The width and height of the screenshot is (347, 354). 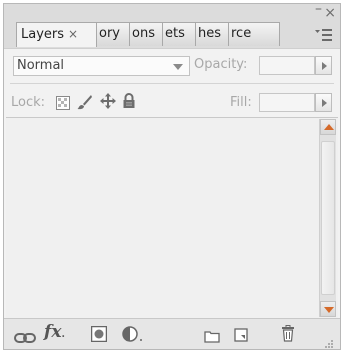 I want to click on lock-label: Lock:, so click(x=28, y=102).